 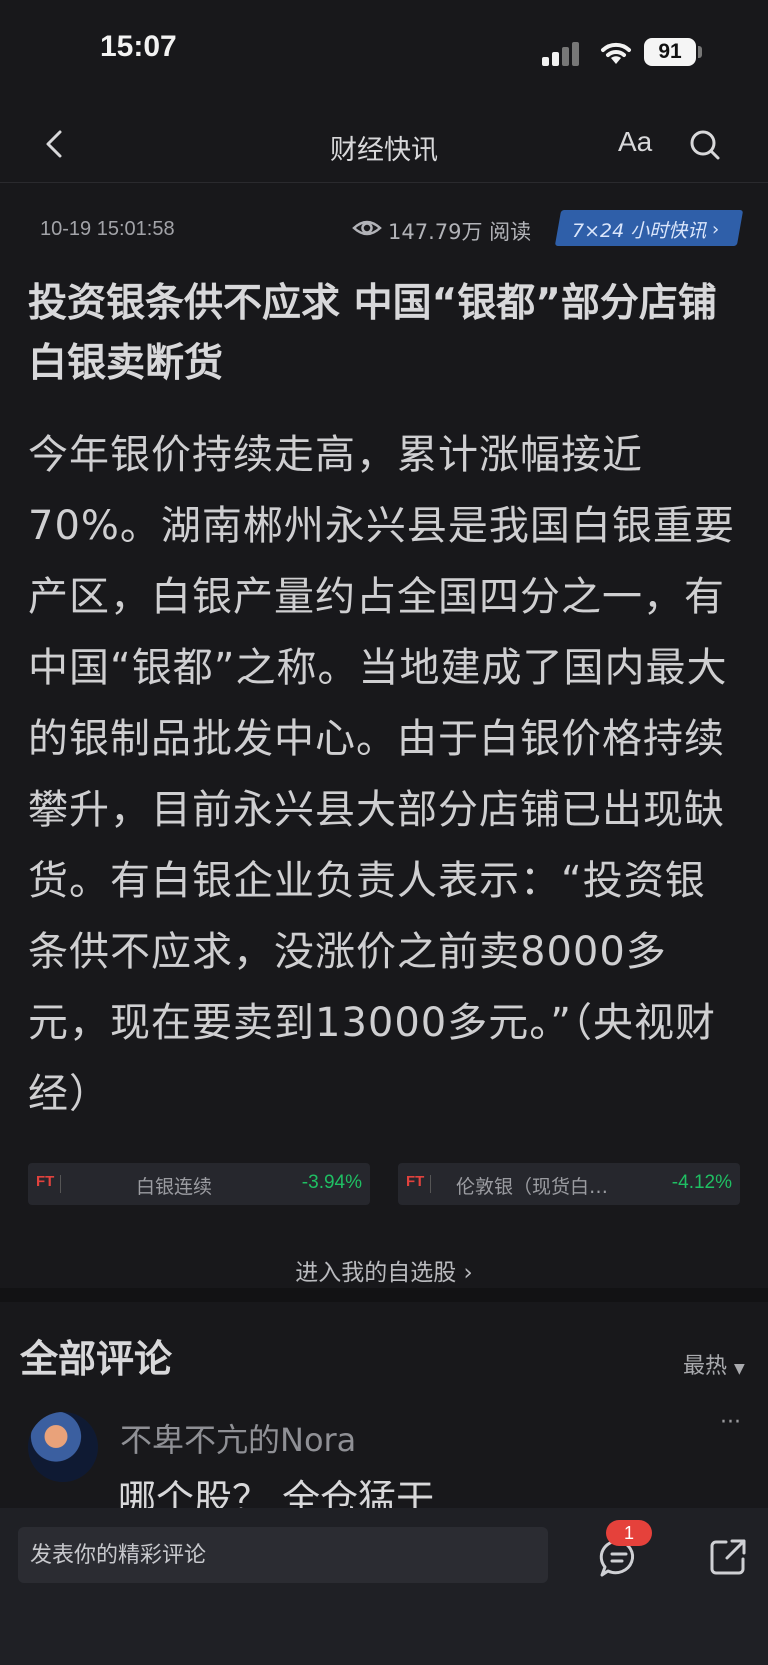 I want to click on watchlist-link-label: 进入我的自选股, so click(x=375, y=1273).